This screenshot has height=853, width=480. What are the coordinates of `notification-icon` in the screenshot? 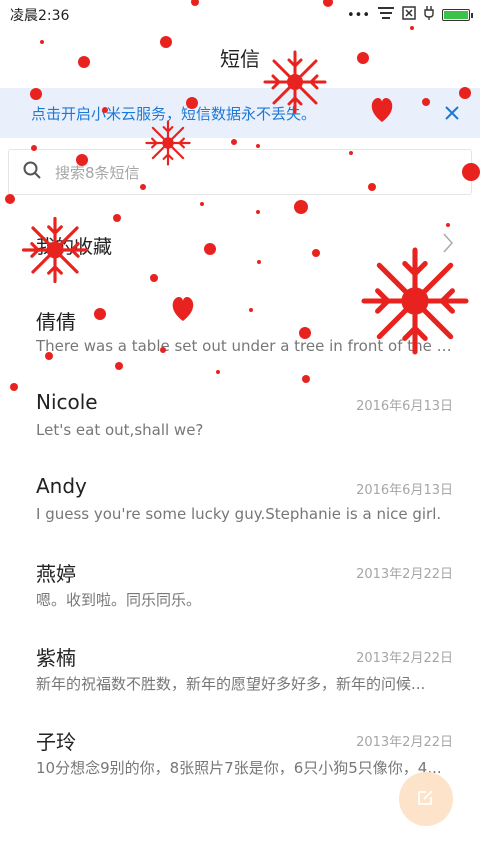 It's located at (386, 15).